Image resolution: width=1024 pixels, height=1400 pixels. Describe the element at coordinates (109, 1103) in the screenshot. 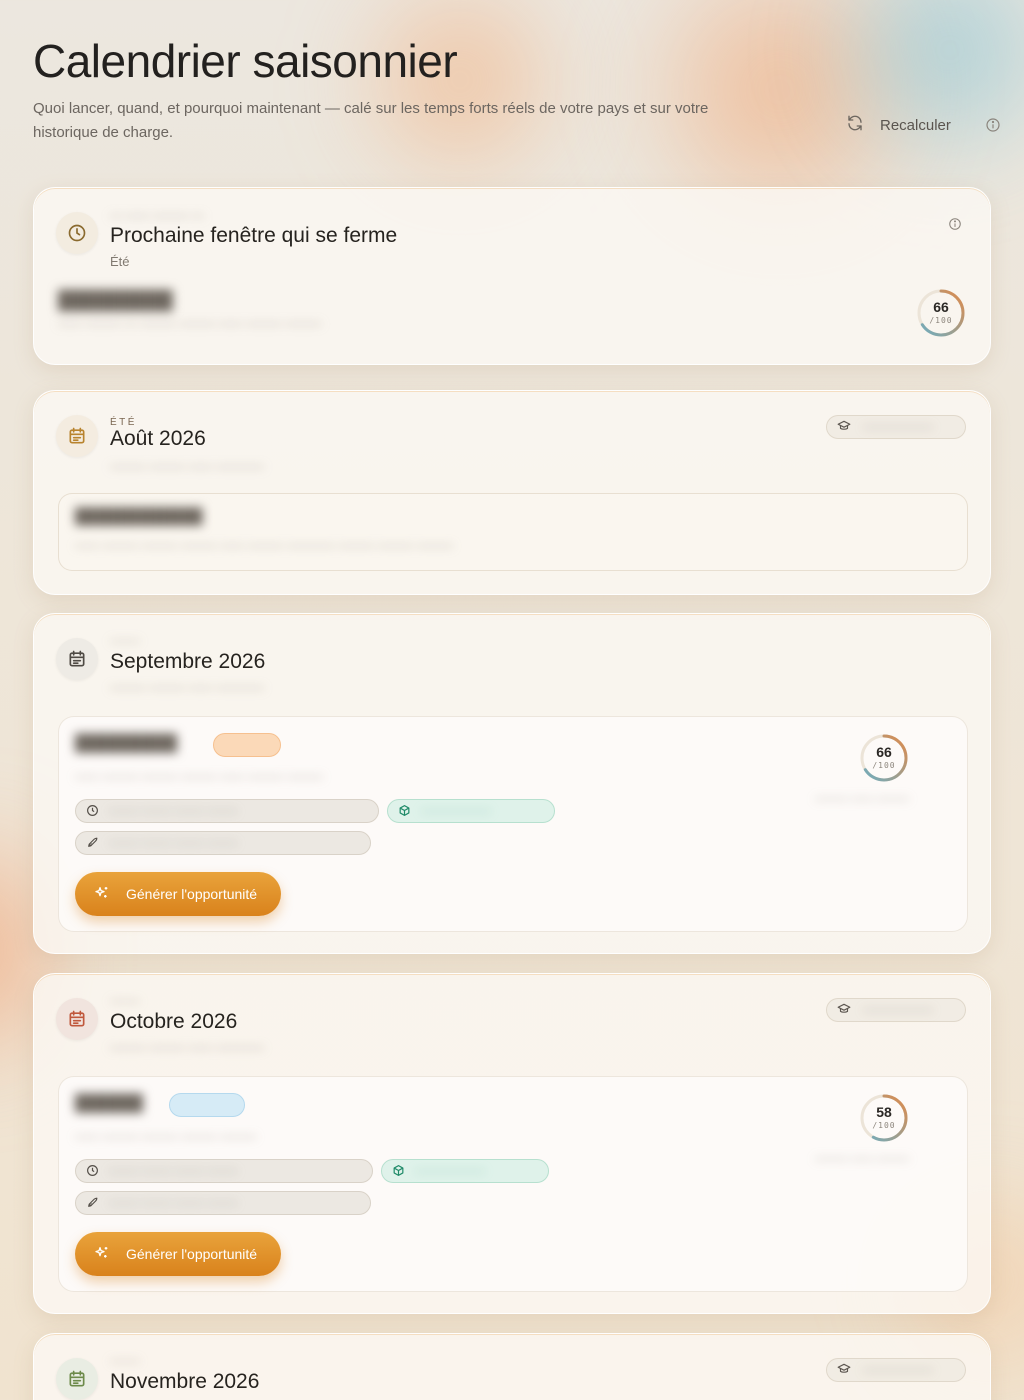

I see `blurred-title: ██████` at that location.